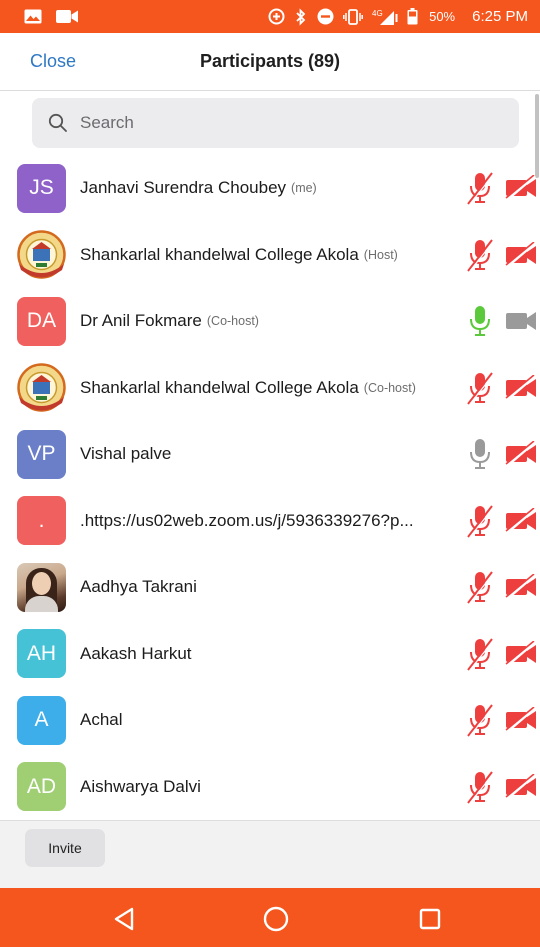 The height and width of the screenshot is (947, 540). I want to click on participant-row: JS Janhavi Surendra Choubey (me), so click(270, 188).